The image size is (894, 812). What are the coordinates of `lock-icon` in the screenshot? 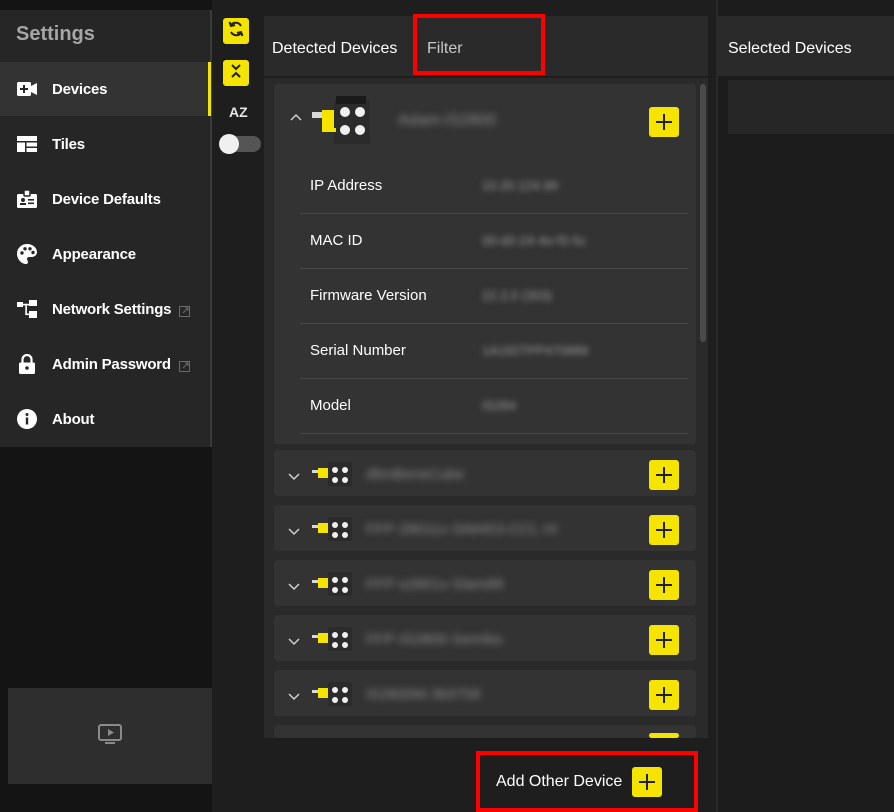 It's located at (27, 364).